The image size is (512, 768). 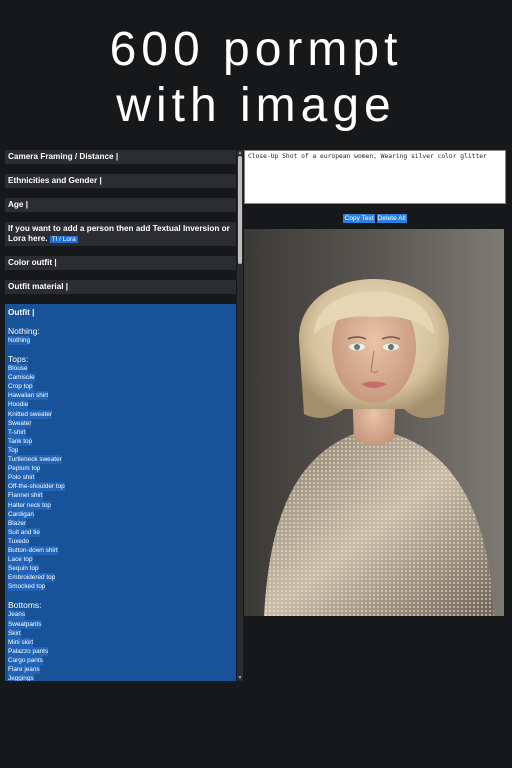 What do you see at coordinates (24, 532) in the screenshot?
I see `outfit-option: Suit and tie` at bounding box center [24, 532].